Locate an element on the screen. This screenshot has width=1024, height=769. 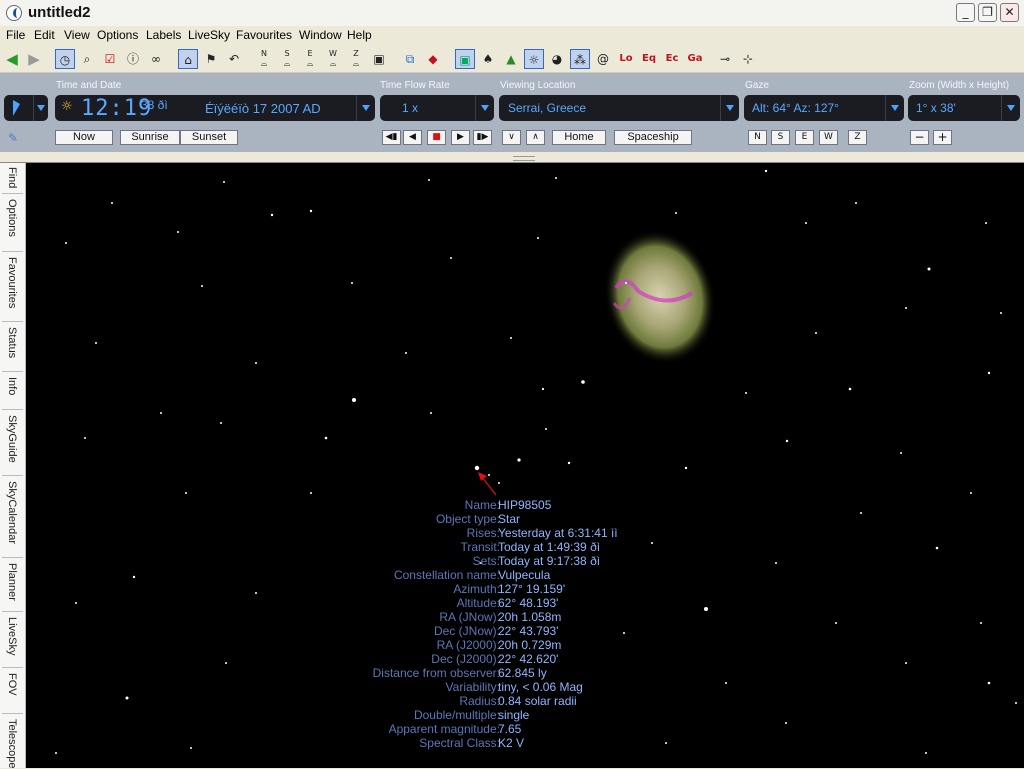
back-icon: ◀ is located at coordinates (12, 59).